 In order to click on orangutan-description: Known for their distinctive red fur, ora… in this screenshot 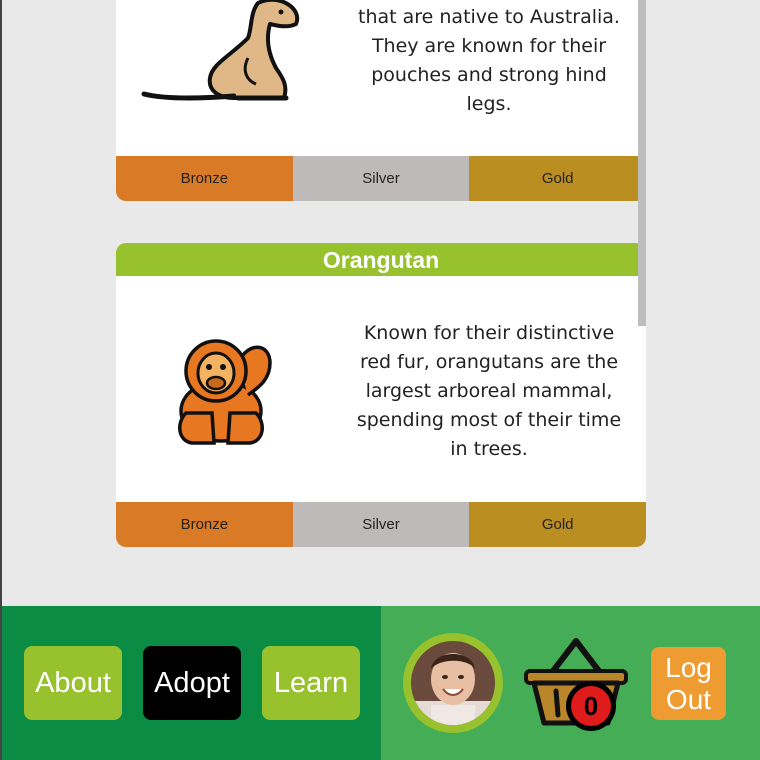, I will do `click(489, 391)`.